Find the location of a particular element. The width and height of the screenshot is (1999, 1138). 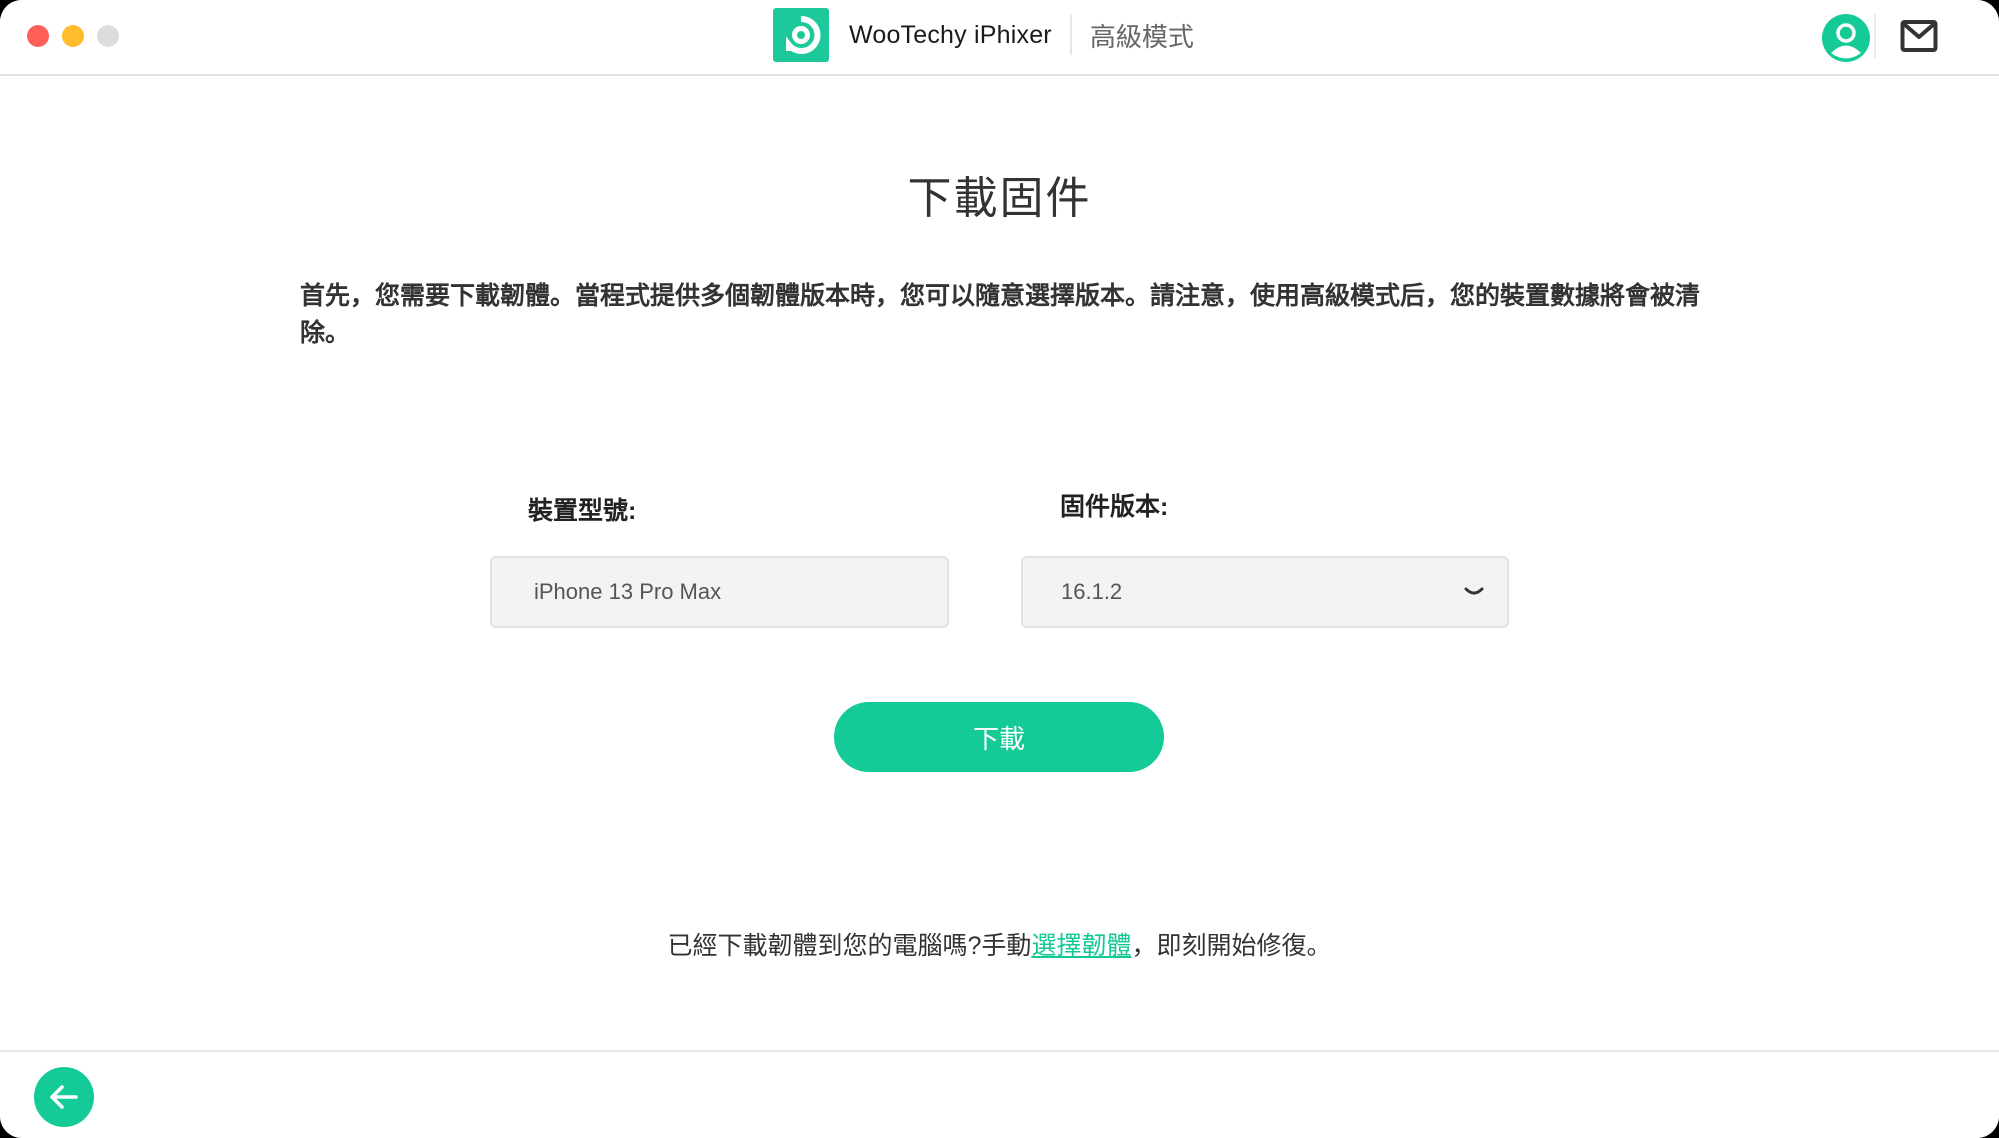

back-button is located at coordinates (64, 1097).